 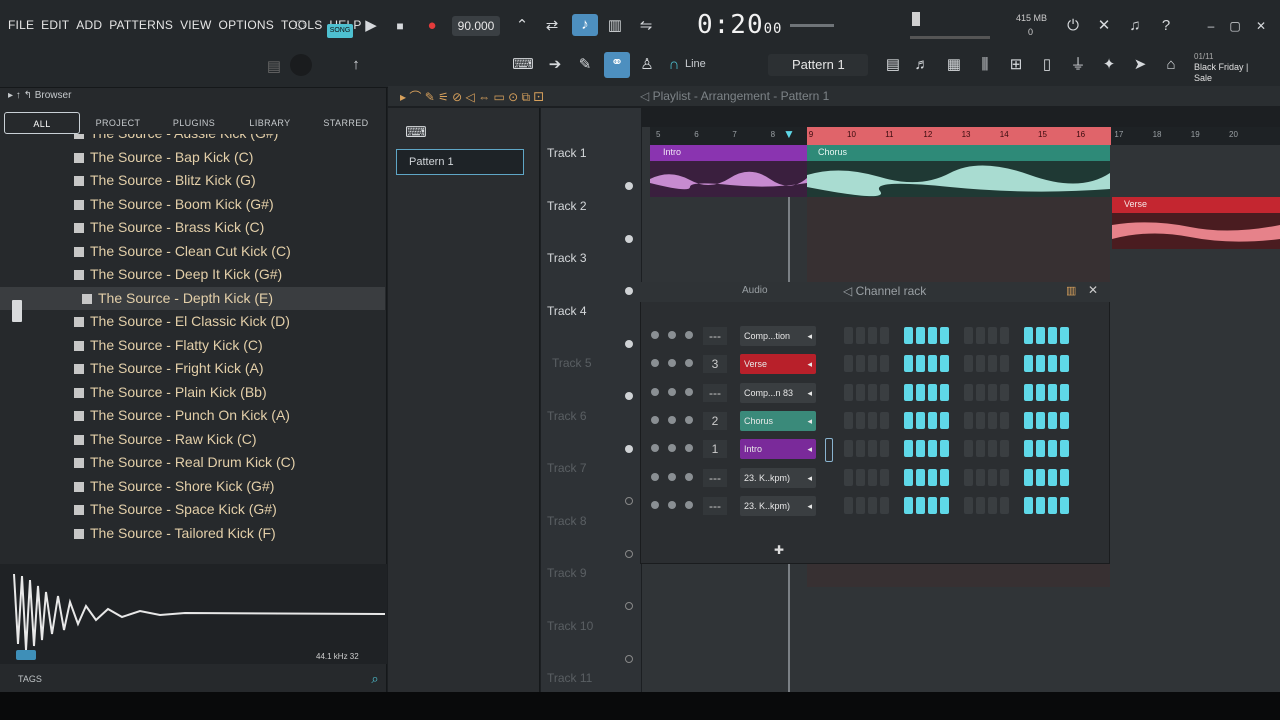 I want to click on browser-list-item: The Source - Tailored Kick (F), so click(x=192, y=534).